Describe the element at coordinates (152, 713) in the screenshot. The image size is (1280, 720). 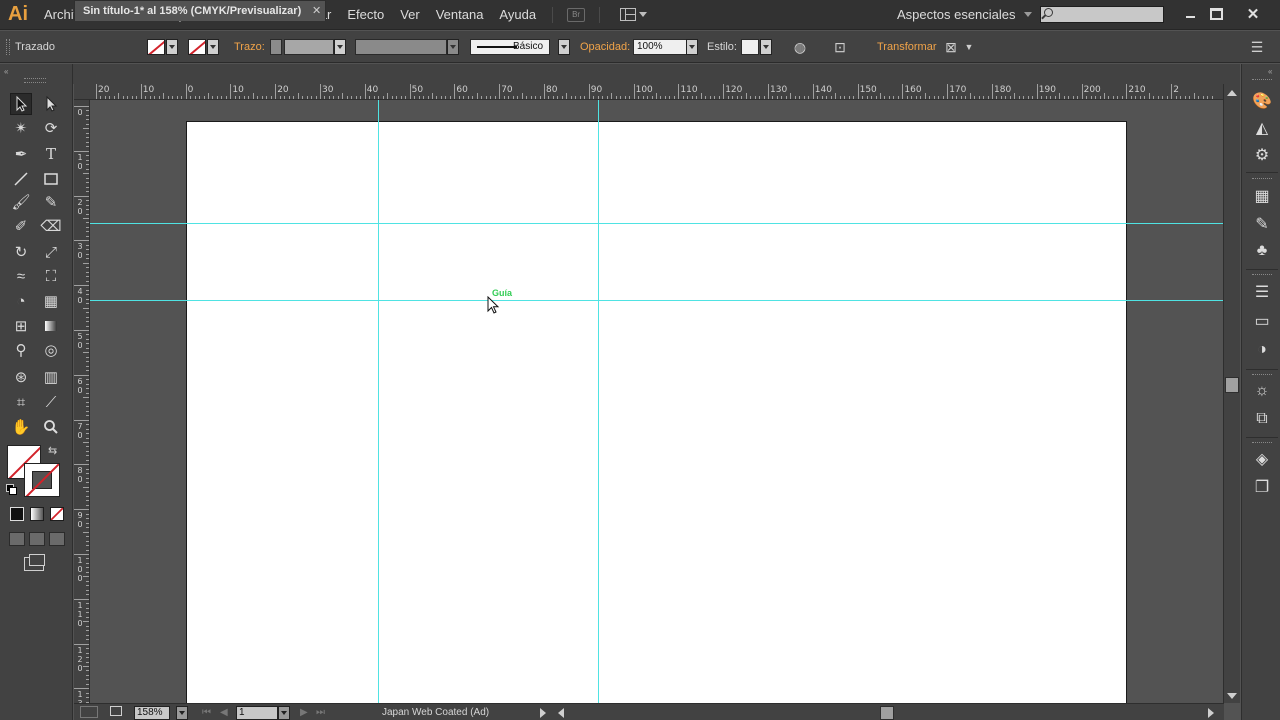
I see `zoom-level-field: 158%` at that location.